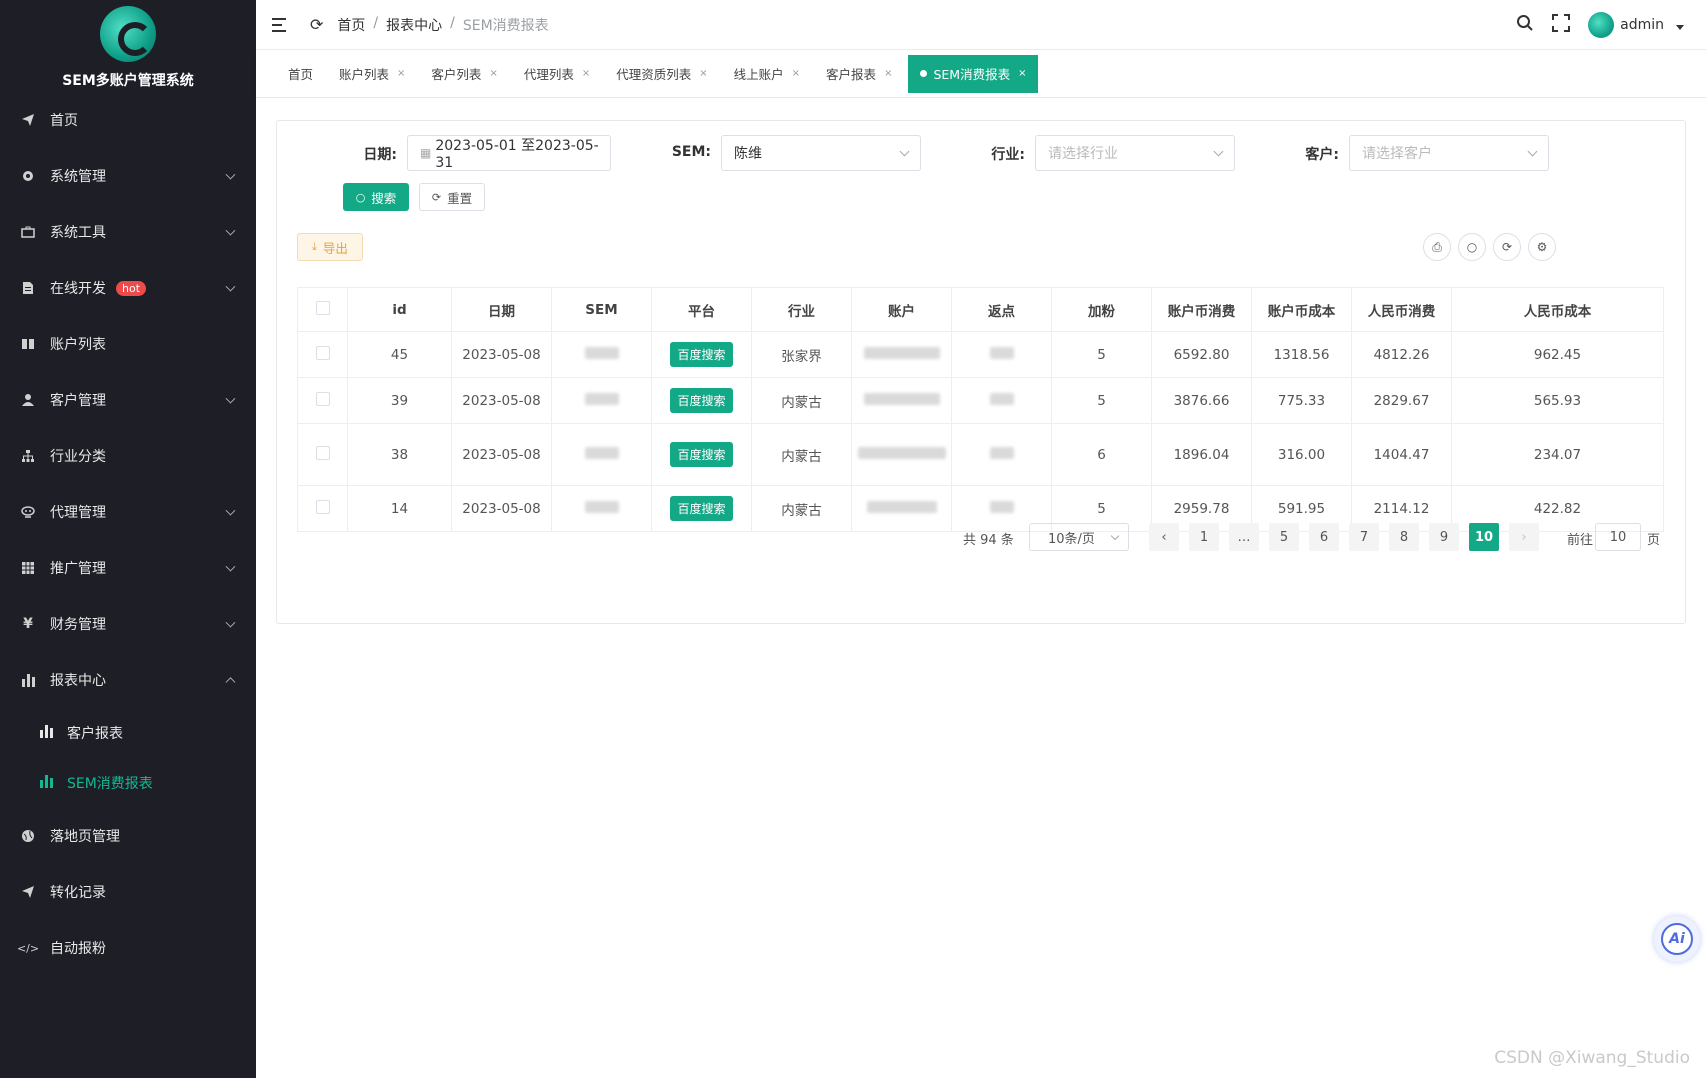  Describe the element at coordinates (661, 74) in the screenshot. I see `tab-agent-qualification: 代理资质列表 ×` at that location.